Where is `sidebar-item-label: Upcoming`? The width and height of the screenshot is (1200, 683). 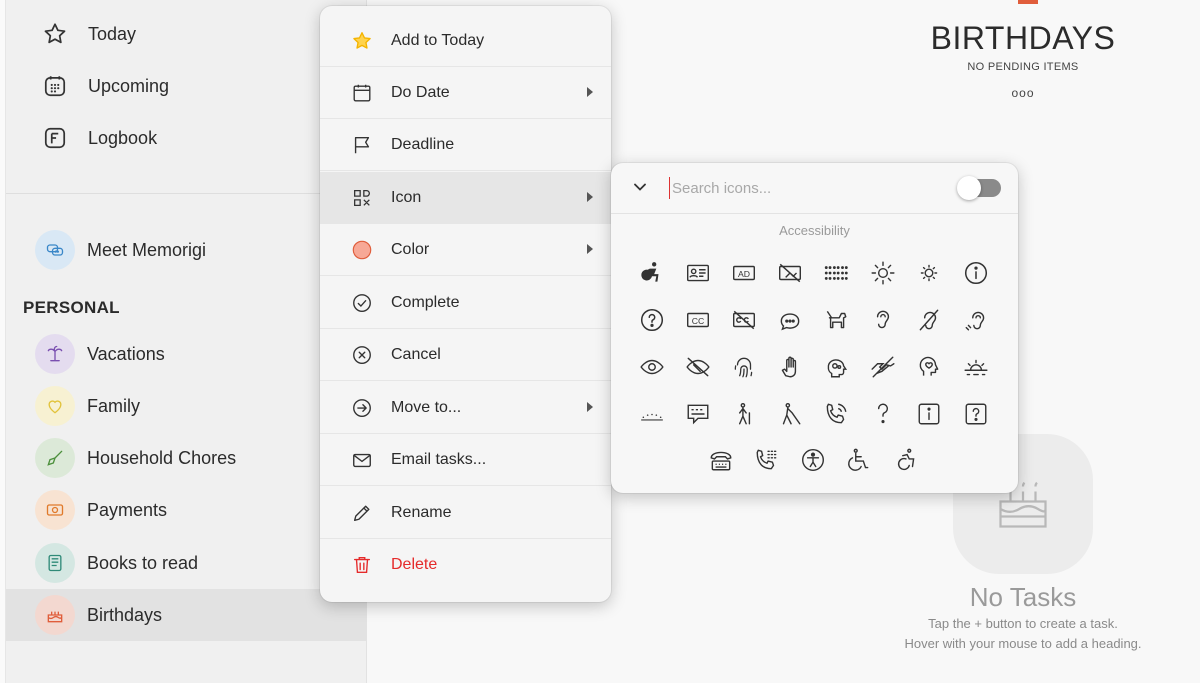
sidebar-item-label: Upcoming is located at coordinates (129, 85).